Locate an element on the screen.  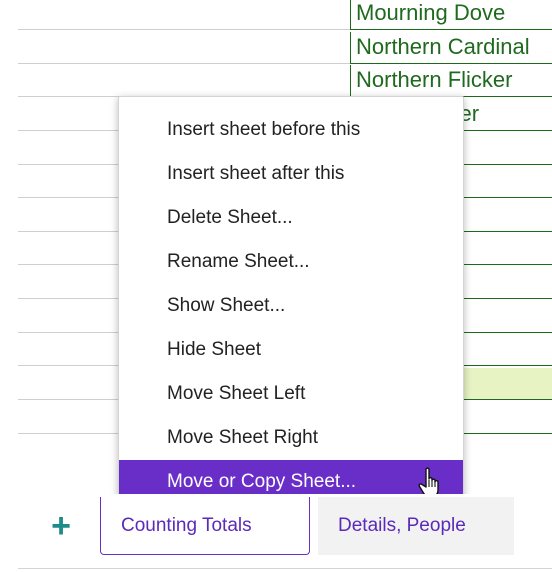
sheet-row: Mourning Dove is located at coordinates (276, 15).